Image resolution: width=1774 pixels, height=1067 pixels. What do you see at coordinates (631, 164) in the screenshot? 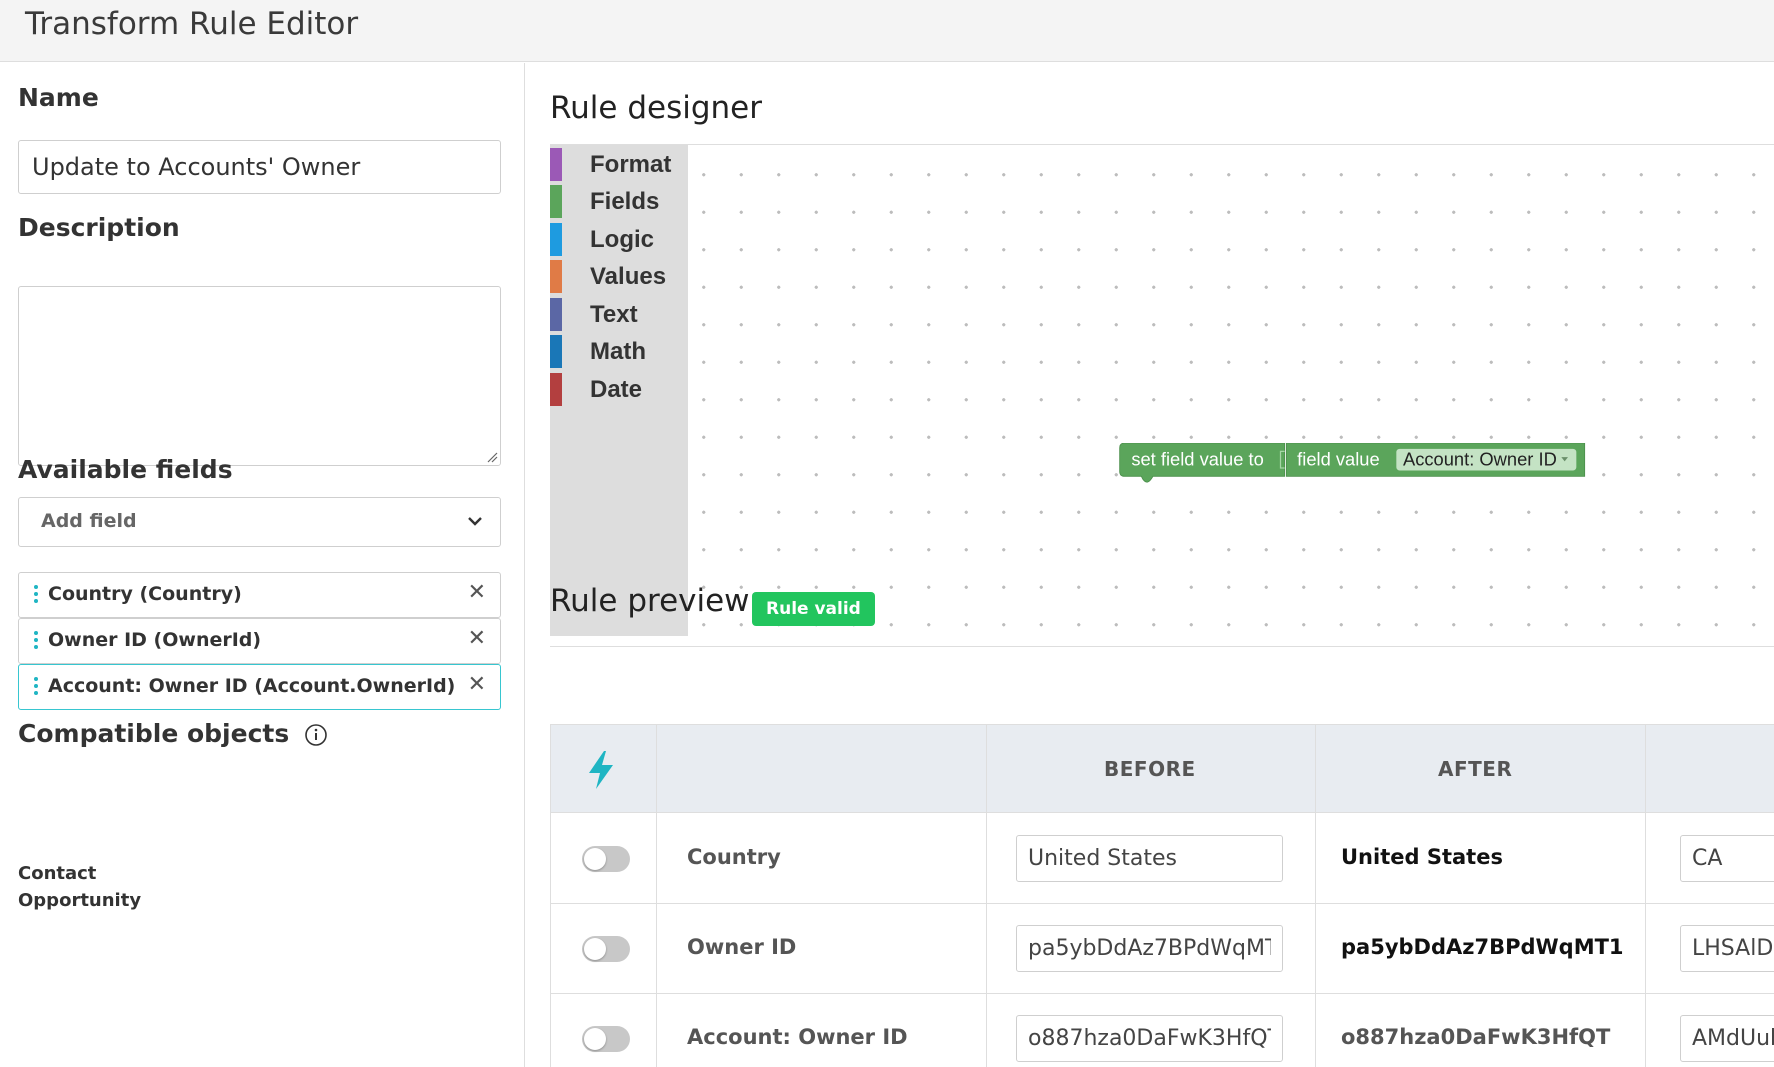
I see `category-label: Format` at bounding box center [631, 164].